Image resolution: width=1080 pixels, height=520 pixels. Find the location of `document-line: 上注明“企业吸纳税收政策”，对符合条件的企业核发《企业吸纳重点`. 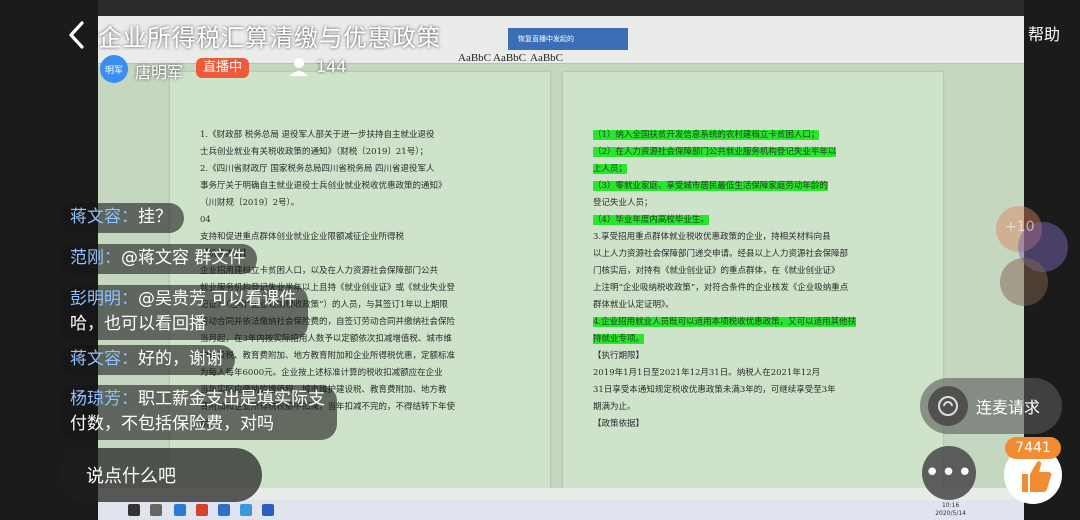

document-line: 上注明“企业吸纳税收政策”，对符合条件的企业核发《企业吸纳重点 is located at coordinates (758, 288).